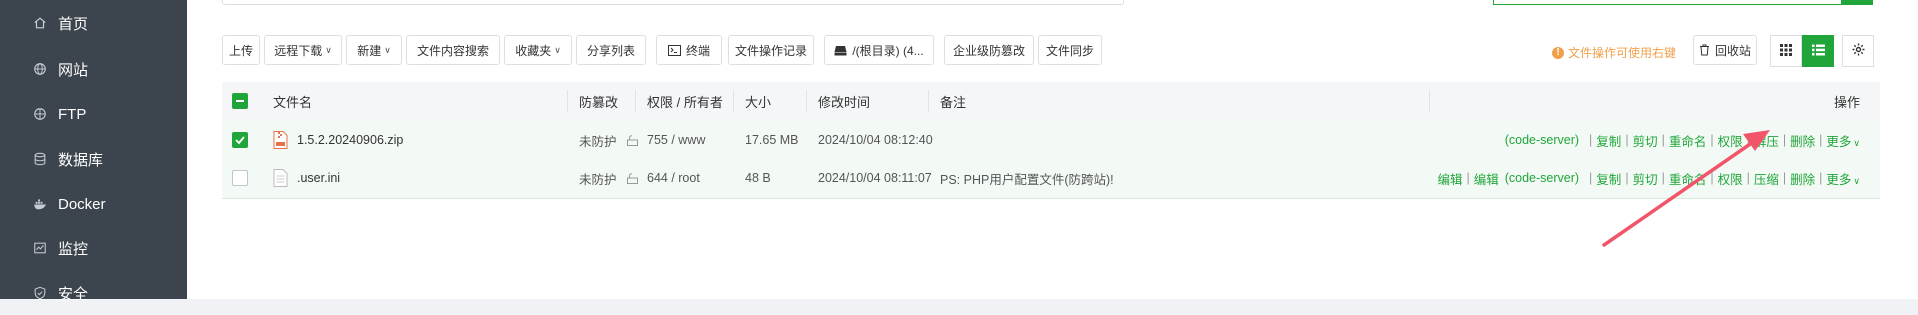  I want to click on sidebar-item-label: Docker, so click(82, 204).